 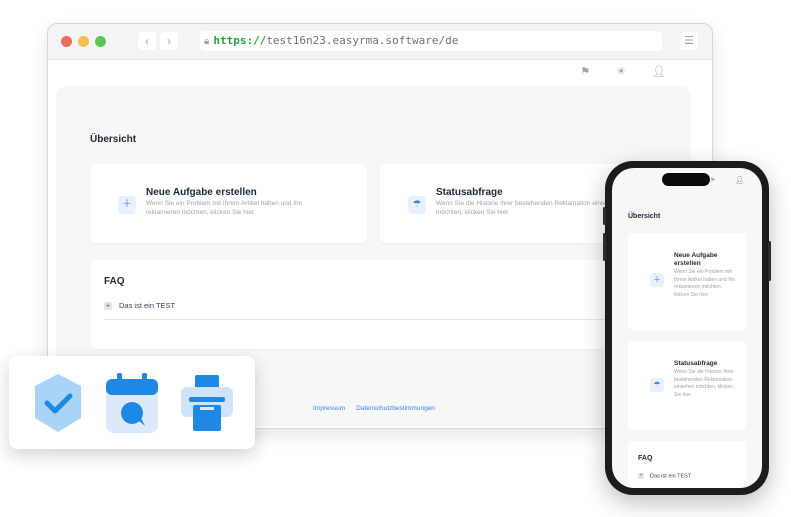 I want to click on phone-flag-icon: ⚑, so click(x=713, y=181).